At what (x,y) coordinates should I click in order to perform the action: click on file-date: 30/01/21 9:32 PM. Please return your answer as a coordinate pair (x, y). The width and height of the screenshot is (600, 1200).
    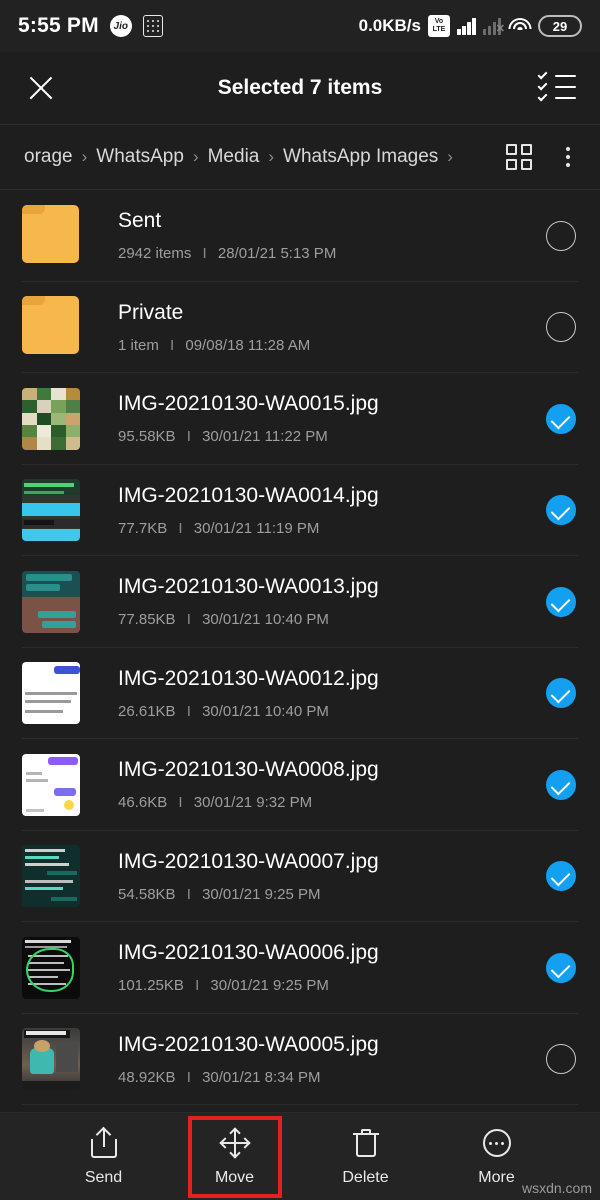
    Looking at the image, I should click on (253, 803).